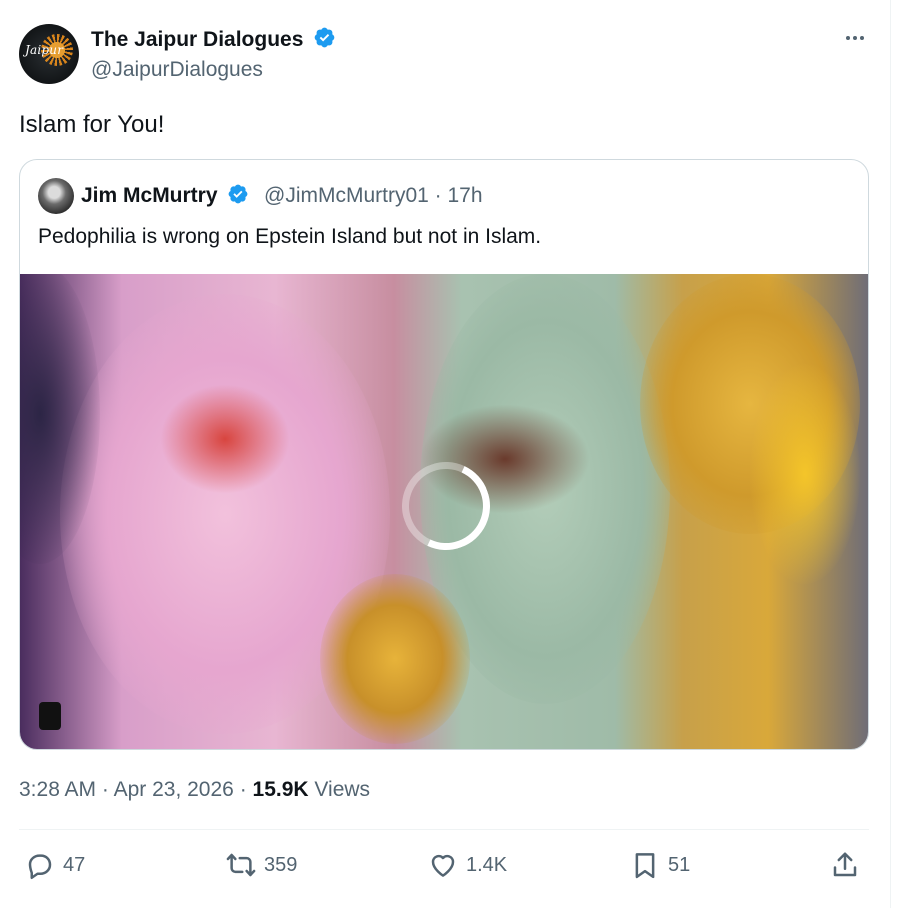 This screenshot has height=908, width=898. Describe the element at coordinates (645, 866) in the screenshot. I see `bookmark-icon` at that location.